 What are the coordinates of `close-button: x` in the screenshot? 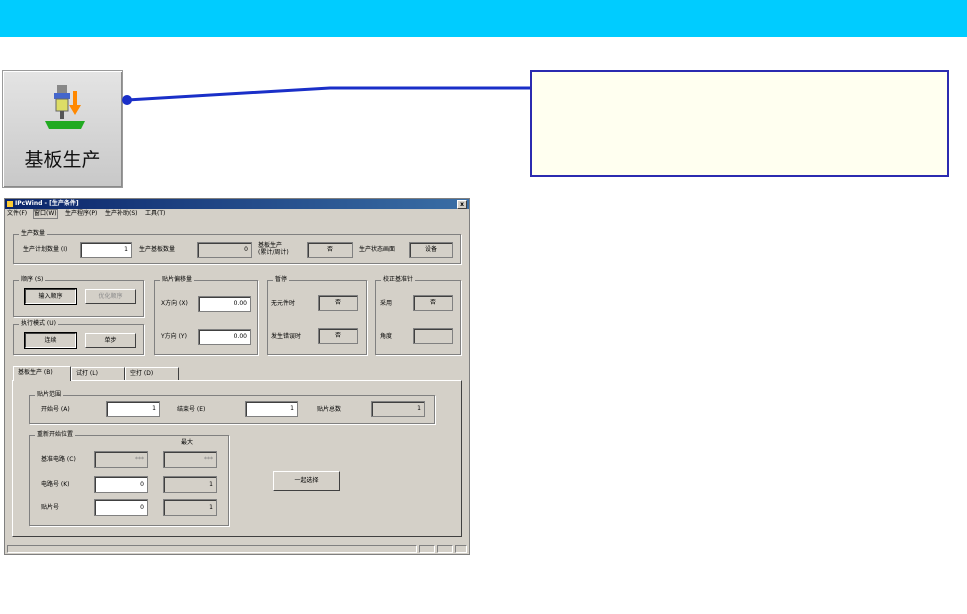 It's located at (462, 204).